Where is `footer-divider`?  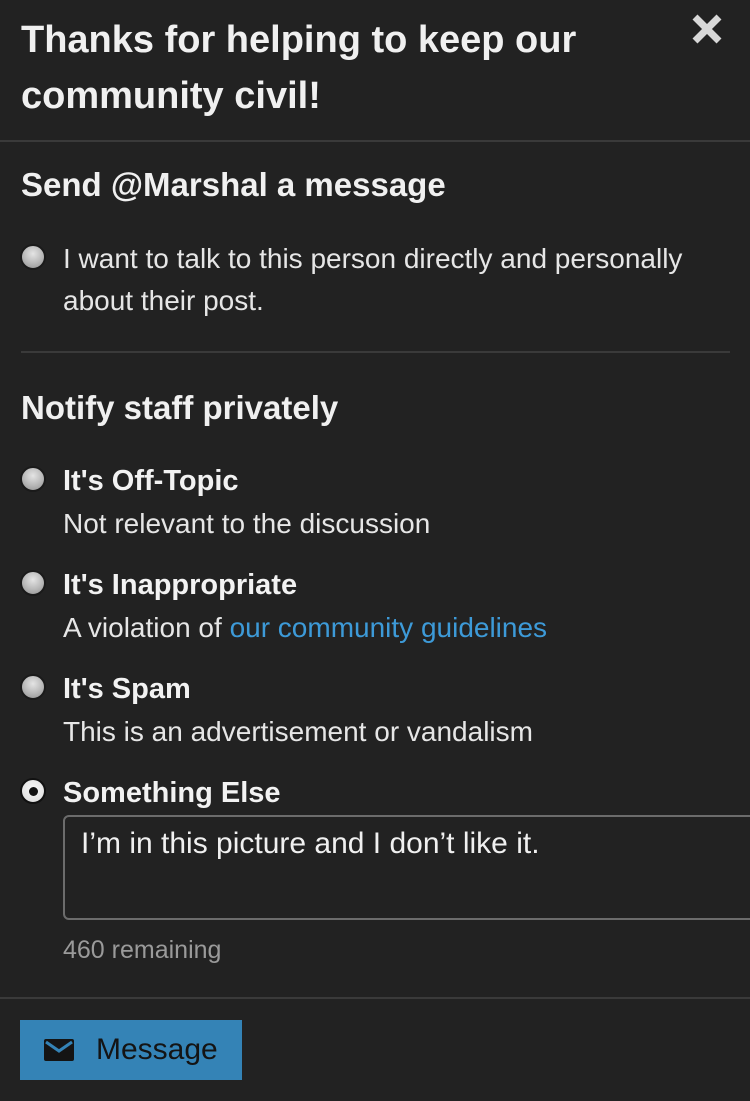
footer-divider is located at coordinates (375, 998).